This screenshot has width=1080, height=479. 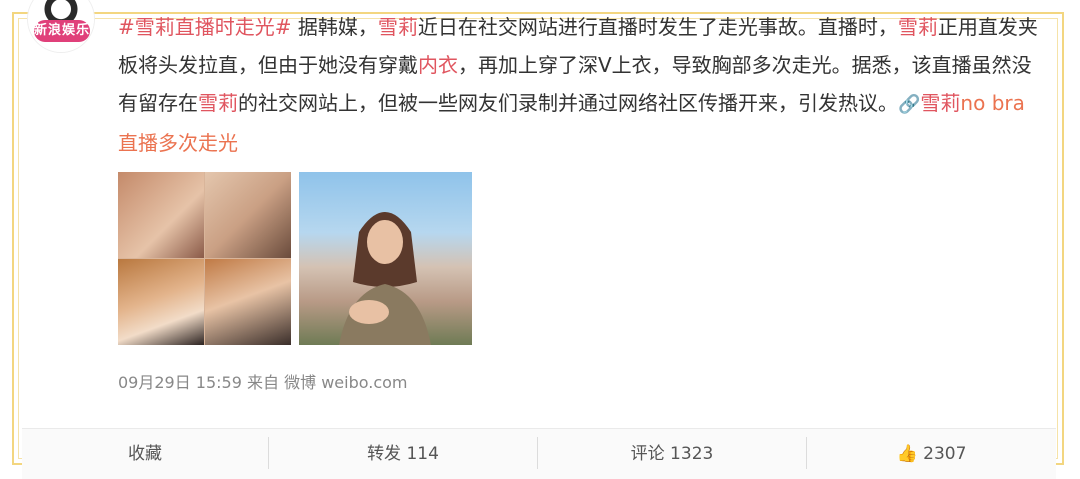 I want to click on avatar-badge: 新浪娱乐, so click(x=62, y=31).